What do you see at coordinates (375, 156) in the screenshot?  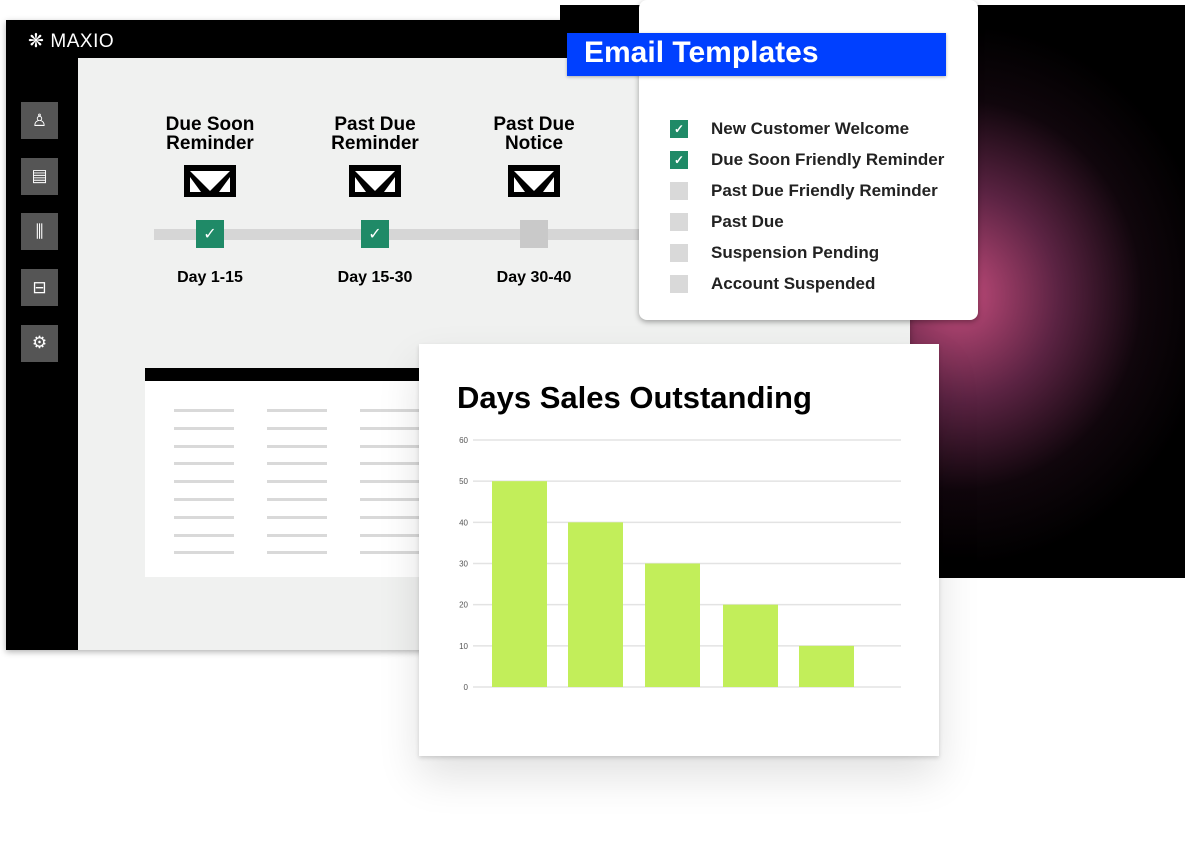 I see `step-2: Past Due Reminder` at bounding box center [375, 156].